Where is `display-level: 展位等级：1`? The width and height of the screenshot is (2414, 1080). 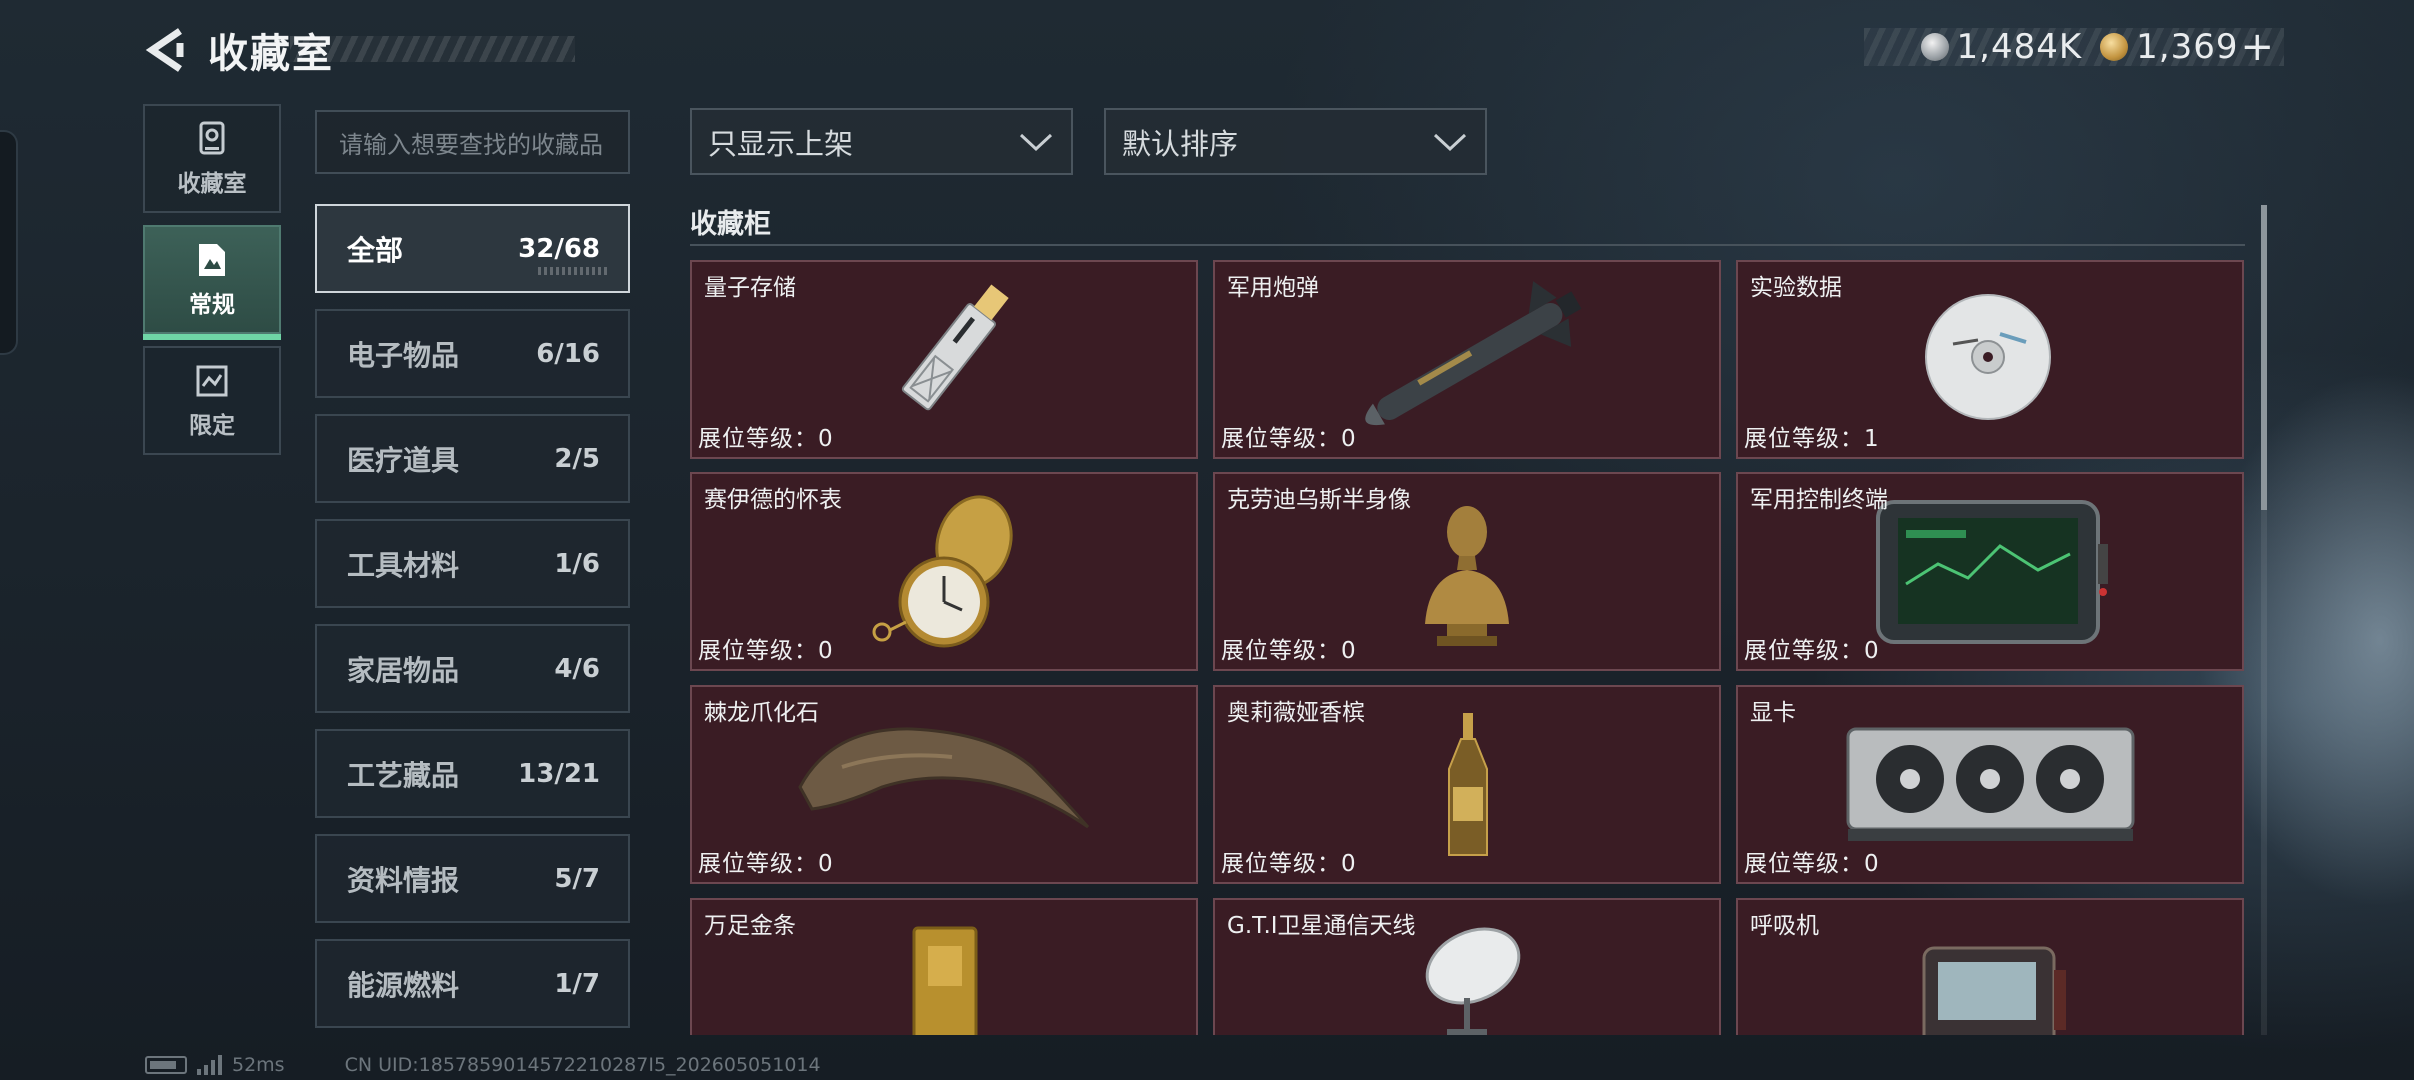 display-level: 展位等级：1 is located at coordinates (1812, 436).